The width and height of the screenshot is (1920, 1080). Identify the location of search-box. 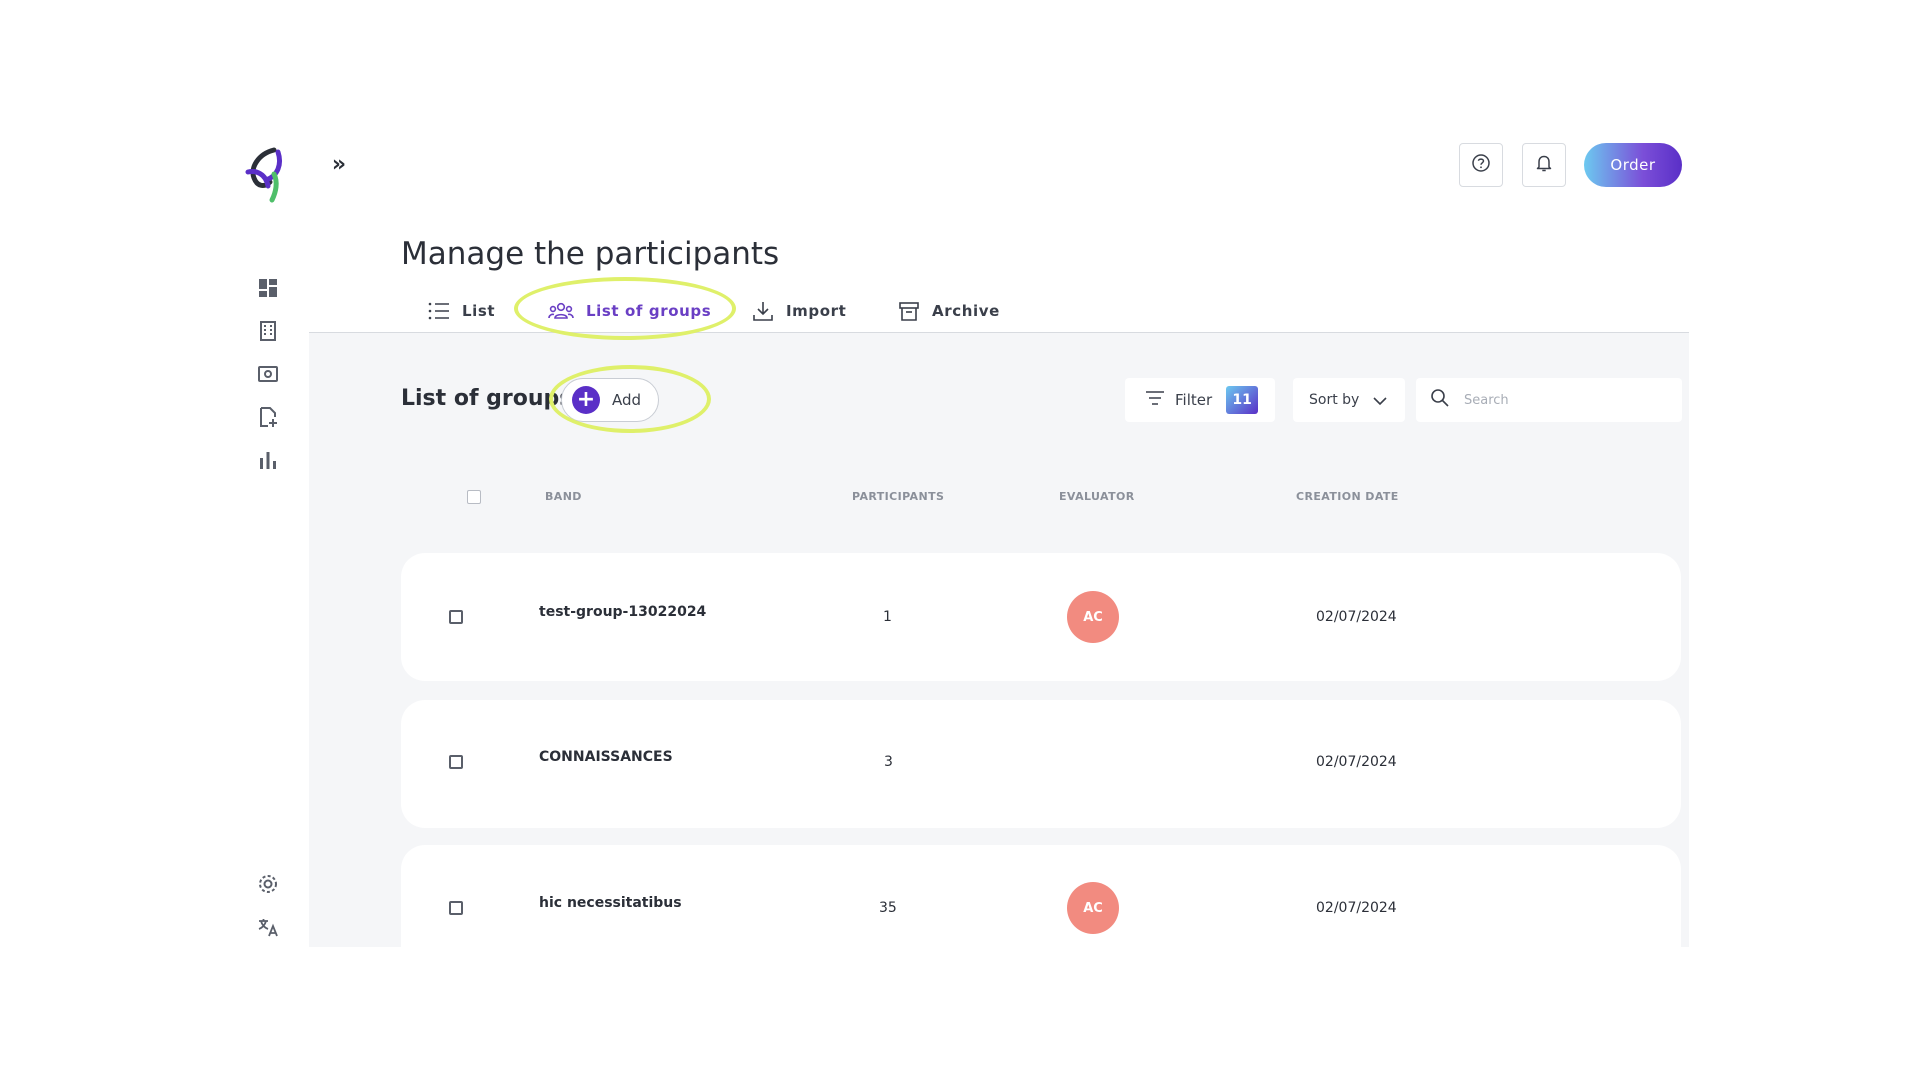
(1549, 400).